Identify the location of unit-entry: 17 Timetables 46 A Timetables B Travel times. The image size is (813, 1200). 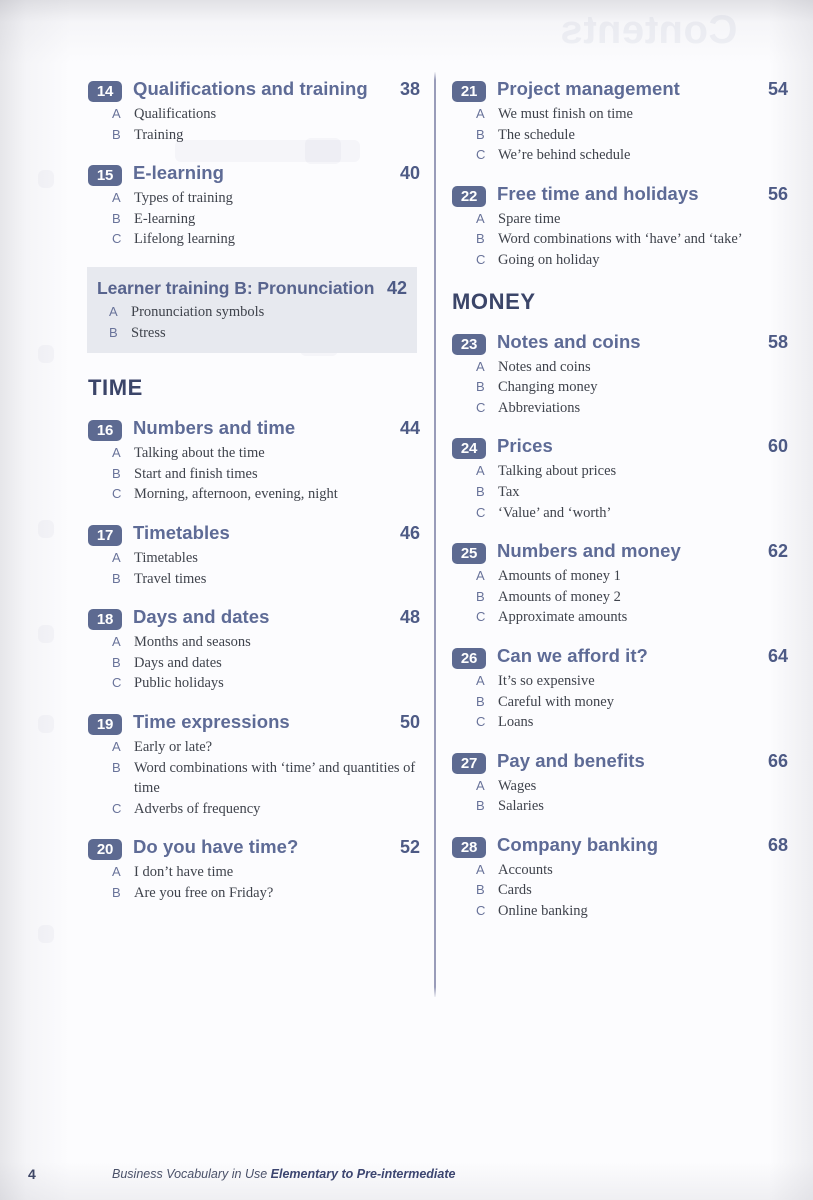
(254, 555).